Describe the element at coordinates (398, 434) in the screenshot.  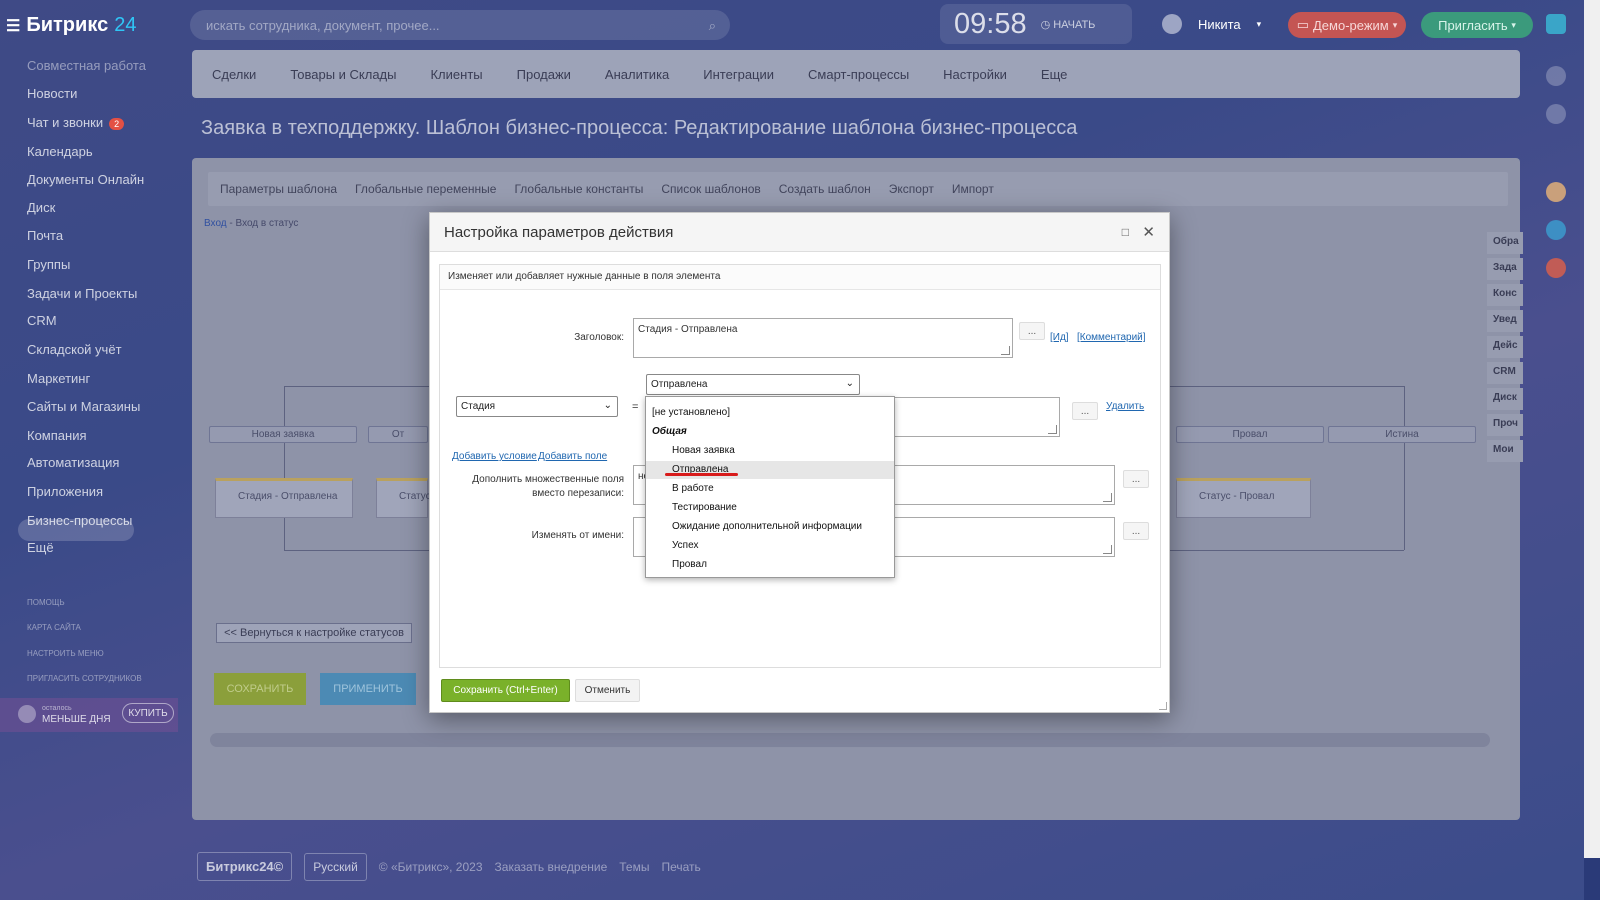
I see `diagram-state: От` at that location.